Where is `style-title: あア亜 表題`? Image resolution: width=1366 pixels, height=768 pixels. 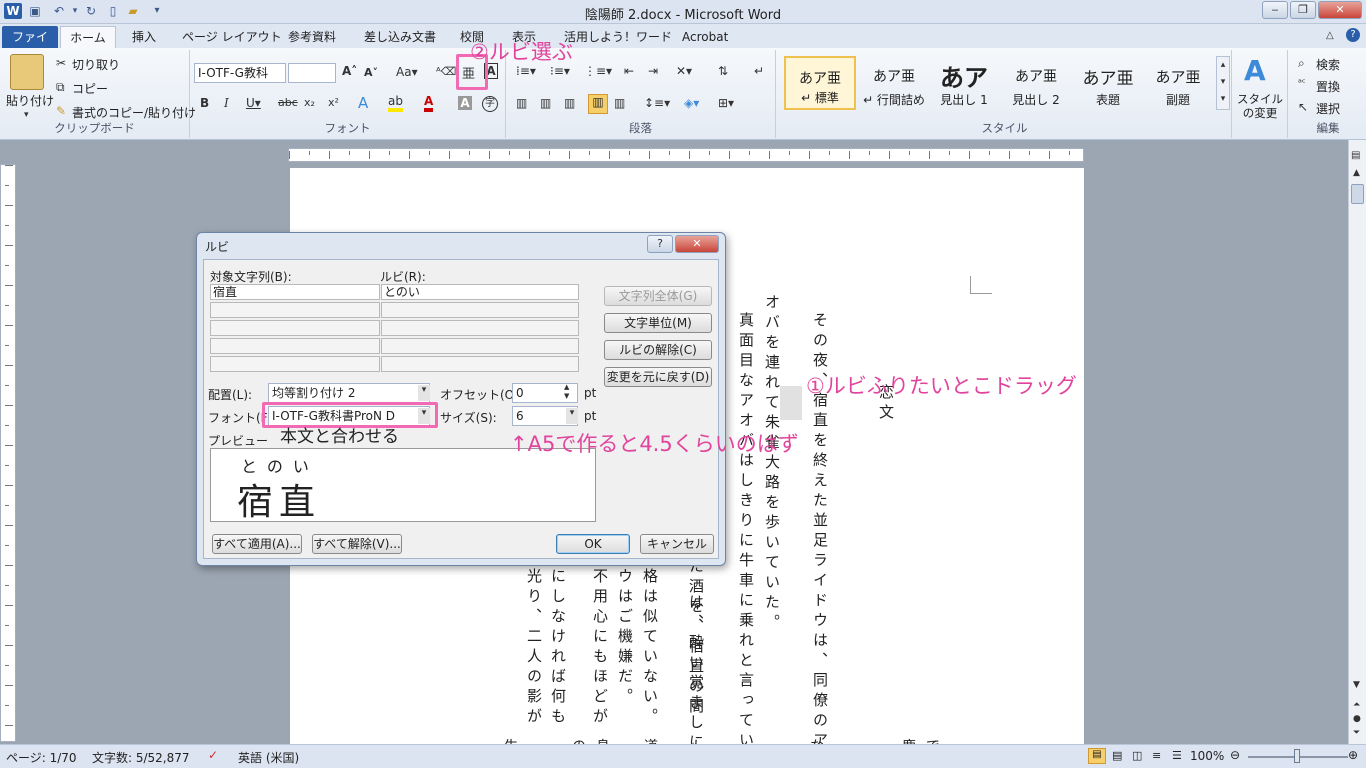 style-title: あア亜 表題 is located at coordinates (1108, 83).